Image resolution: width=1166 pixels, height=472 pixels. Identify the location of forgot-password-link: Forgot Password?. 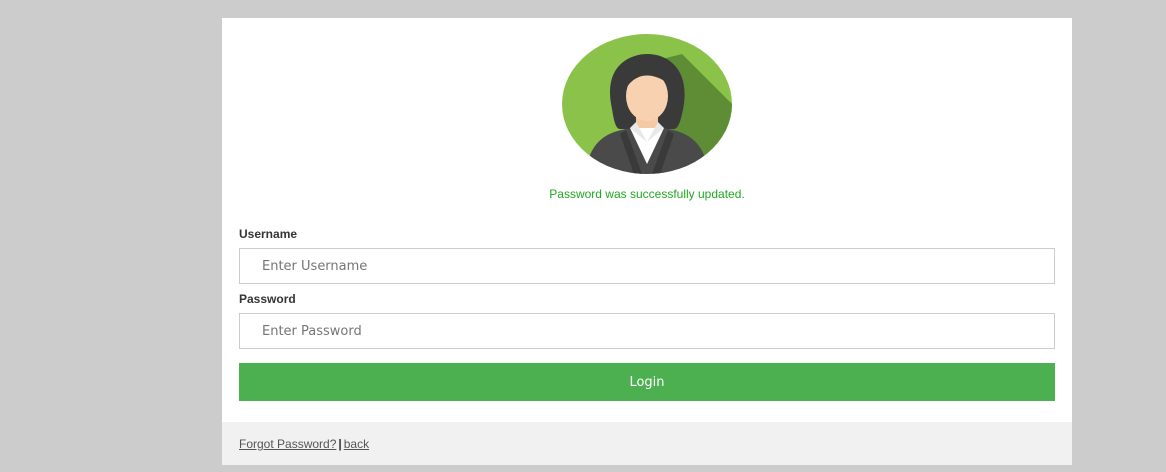
(287, 444).